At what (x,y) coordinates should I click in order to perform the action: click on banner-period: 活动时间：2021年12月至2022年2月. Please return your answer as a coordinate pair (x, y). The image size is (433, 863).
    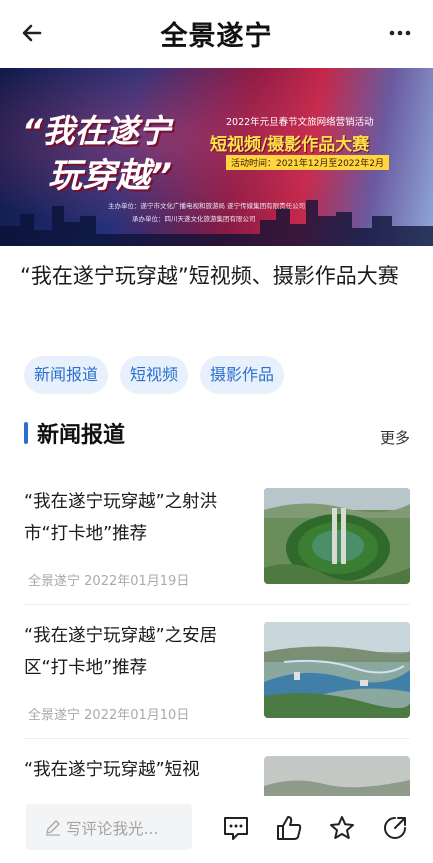
    Looking at the image, I should click on (307, 162).